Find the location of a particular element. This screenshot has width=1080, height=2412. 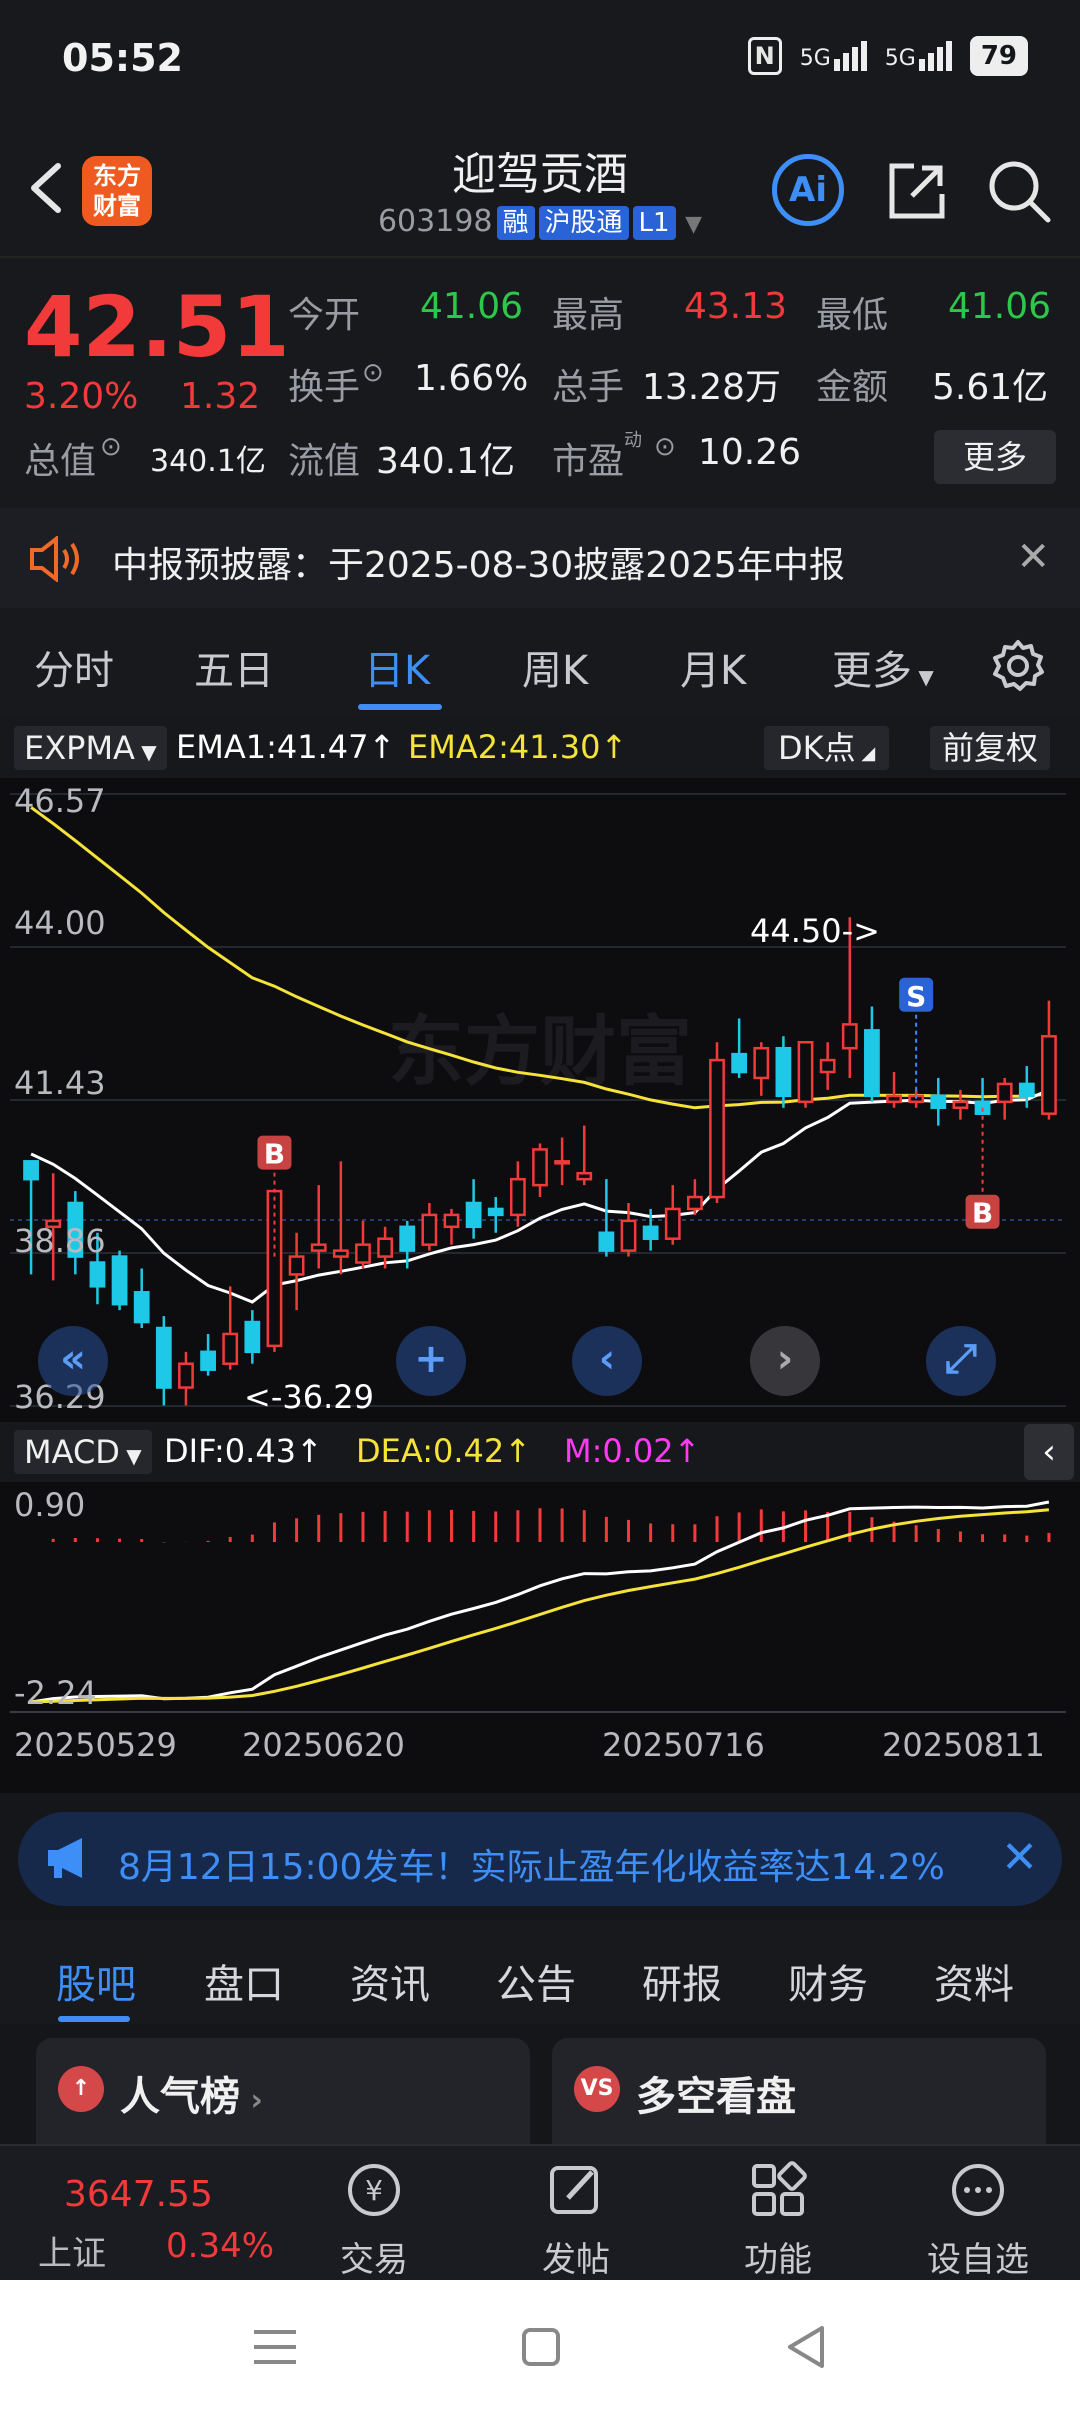

system-nav is located at coordinates (540, 2346).